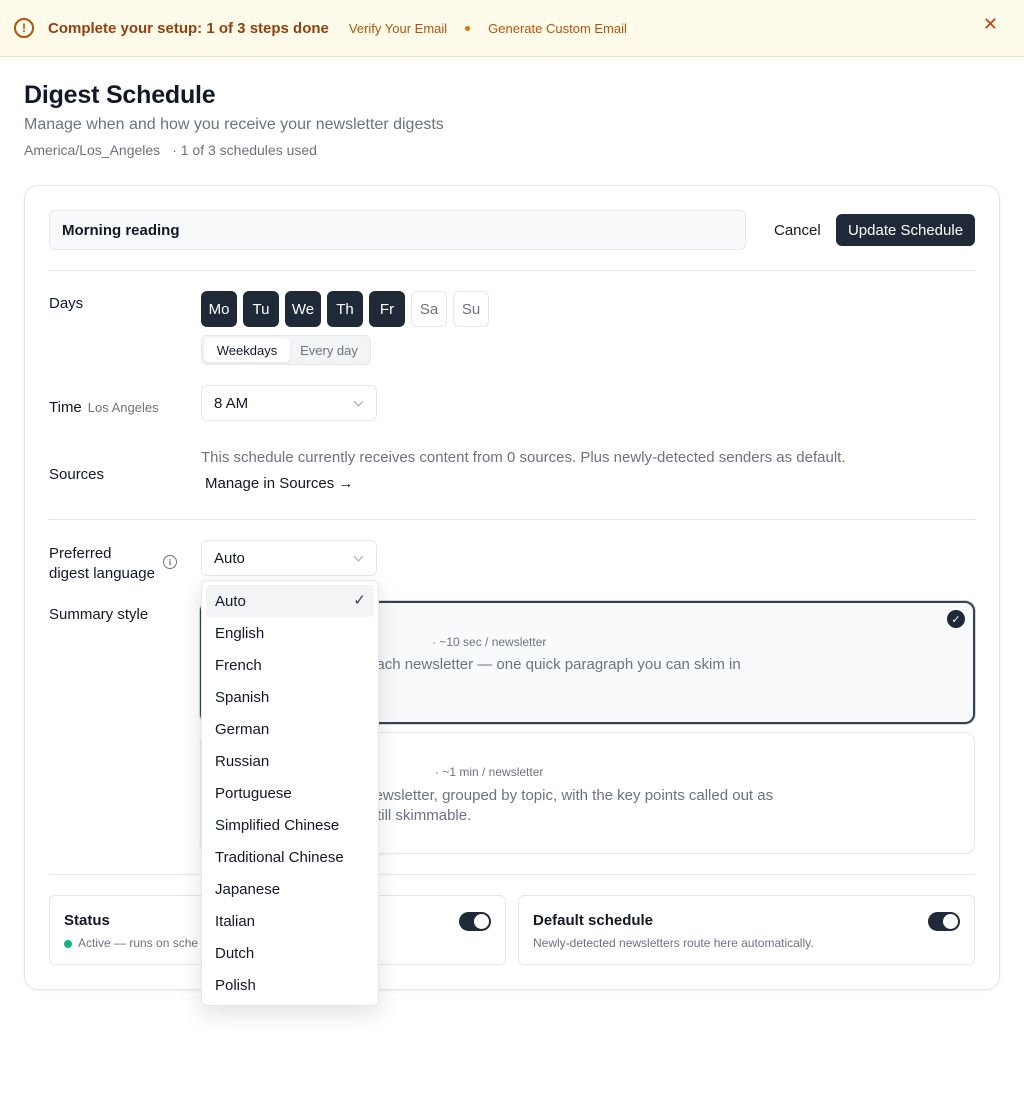  What do you see at coordinates (188, 28) in the screenshot?
I see `setup-progress-text: Complete your setup: 1 of 3 steps done` at bounding box center [188, 28].